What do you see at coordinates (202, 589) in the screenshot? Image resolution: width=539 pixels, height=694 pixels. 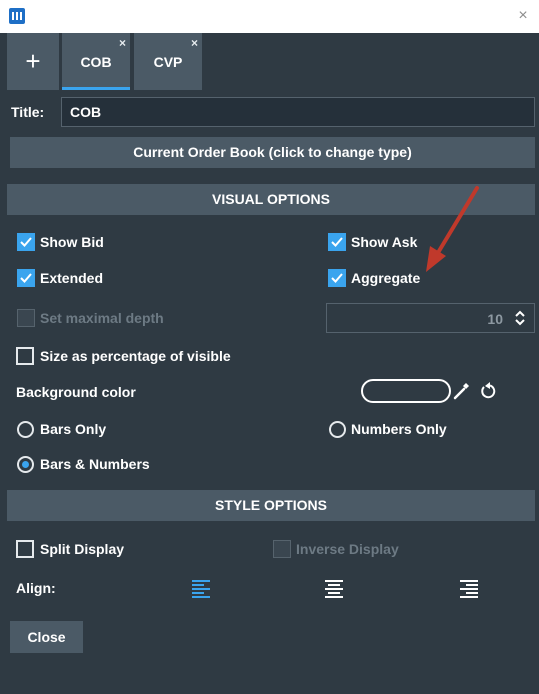 I see `align-left-icon` at bounding box center [202, 589].